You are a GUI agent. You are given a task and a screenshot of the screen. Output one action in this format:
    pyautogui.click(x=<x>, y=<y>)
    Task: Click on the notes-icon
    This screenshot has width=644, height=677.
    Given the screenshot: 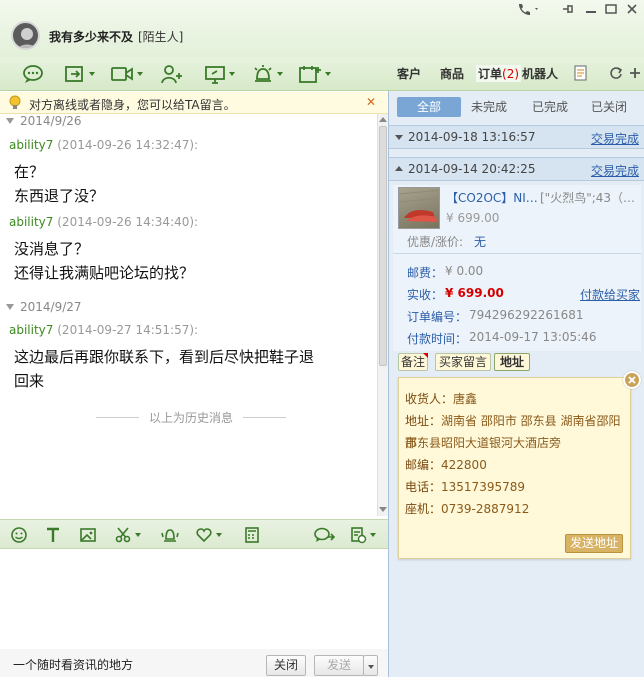 What is the action you would take?
    pyautogui.click(x=581, y=73)
    